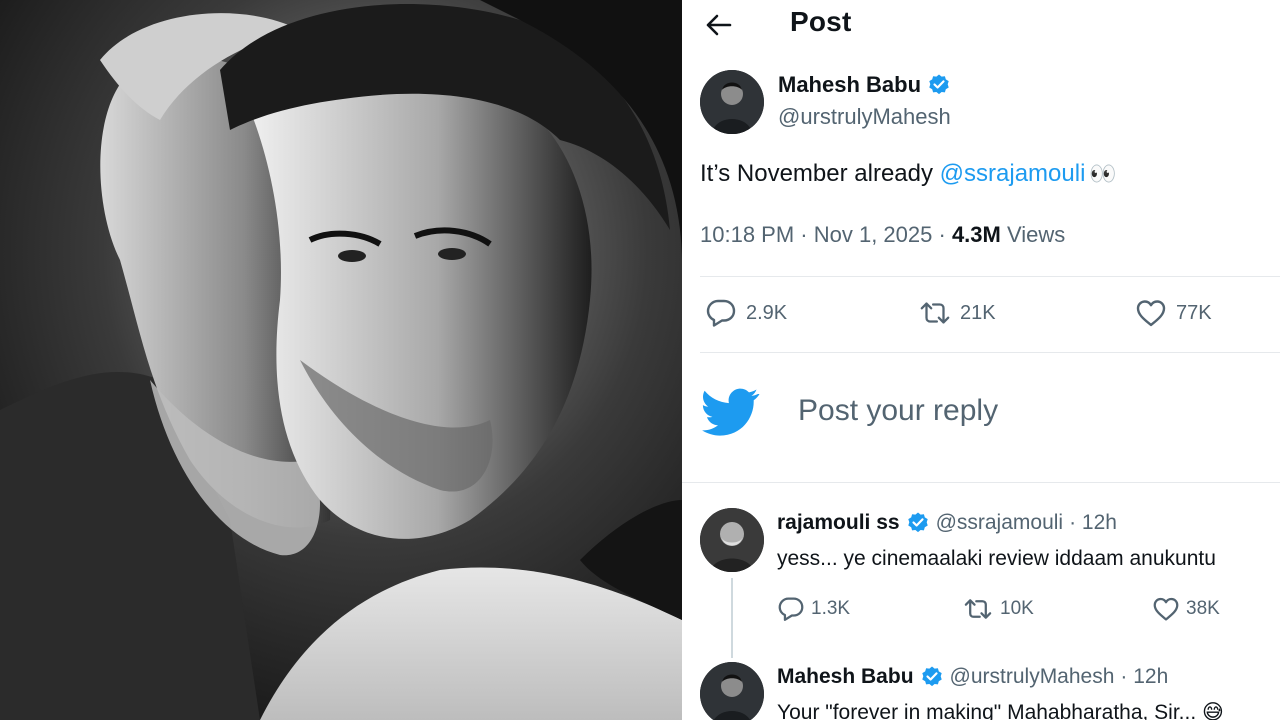 This screenshot has width=1280, height=720. I want to click on post-date: Nov 1, 2025, so click(873, 234).